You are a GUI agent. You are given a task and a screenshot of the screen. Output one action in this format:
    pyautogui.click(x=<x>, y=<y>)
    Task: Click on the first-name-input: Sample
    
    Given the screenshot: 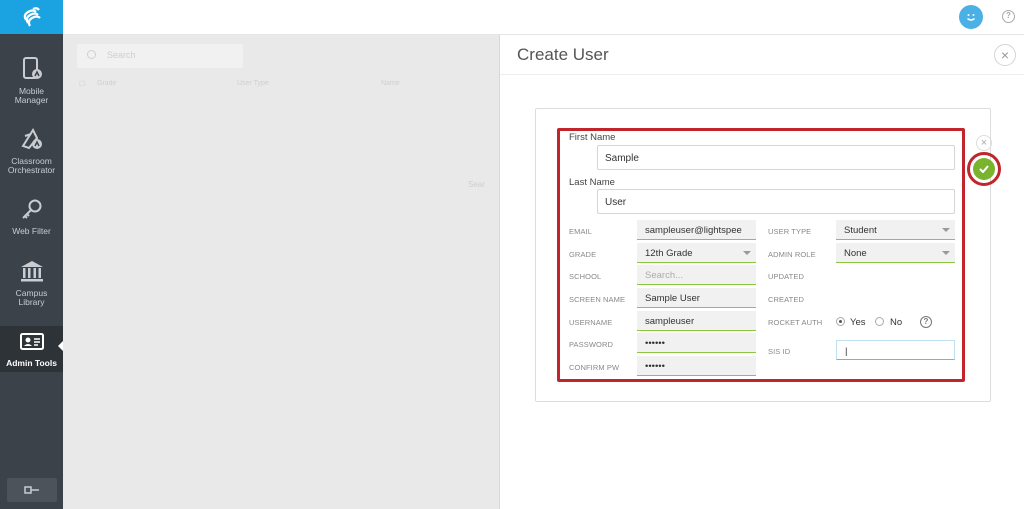 What is the action you would take?
    pyautogui.click(x=776, y=157)
    